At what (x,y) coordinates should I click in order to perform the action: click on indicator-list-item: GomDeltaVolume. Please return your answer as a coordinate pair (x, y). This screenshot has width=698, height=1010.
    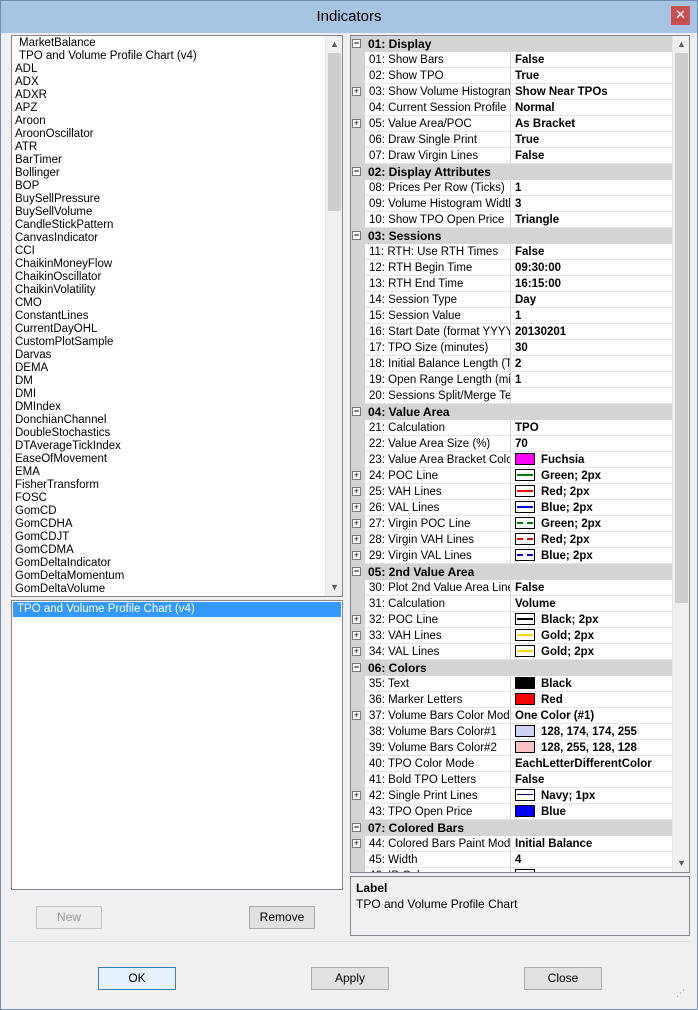
    Looking at the image, I should click on (171, 589).